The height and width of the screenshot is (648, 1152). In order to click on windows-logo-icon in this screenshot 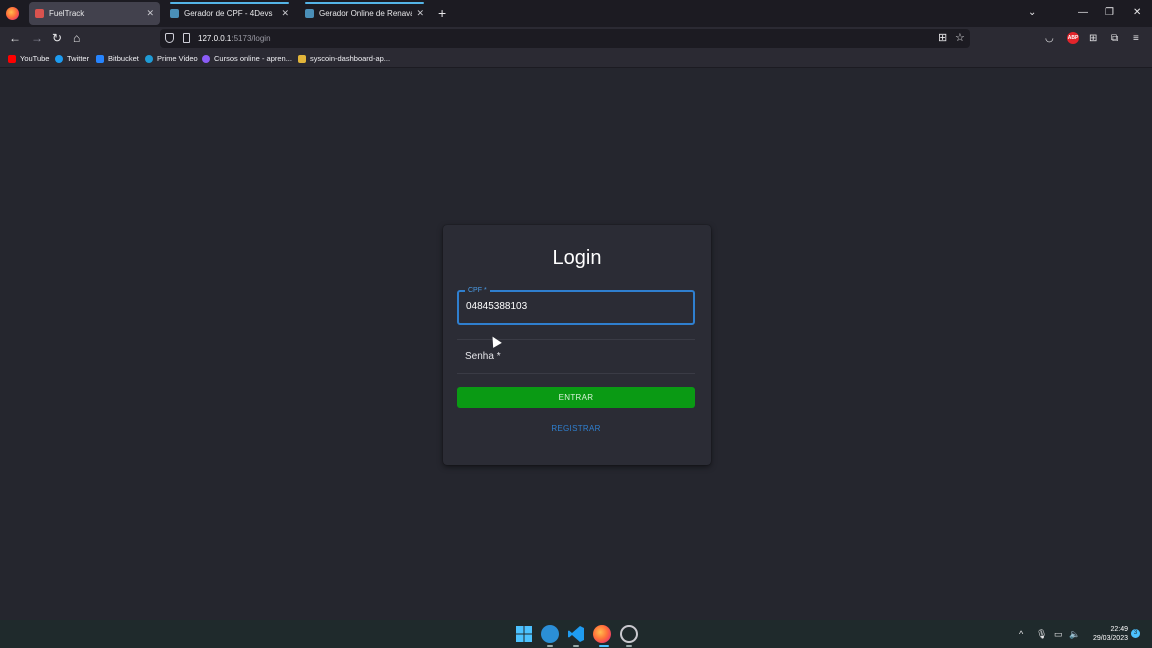, I will do `click(524, 634)`.